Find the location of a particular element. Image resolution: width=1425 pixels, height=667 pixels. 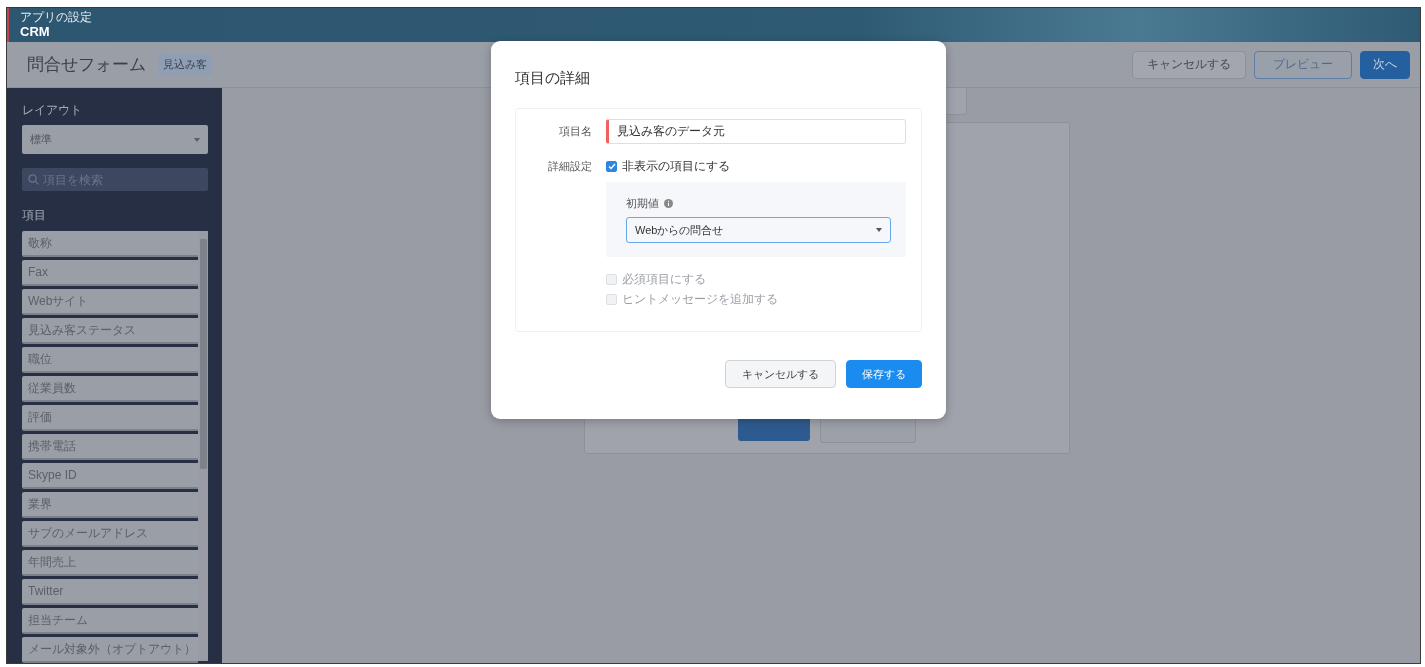

field-name-input: 見込み客のデータ元 is located at coordinates (756, 131).